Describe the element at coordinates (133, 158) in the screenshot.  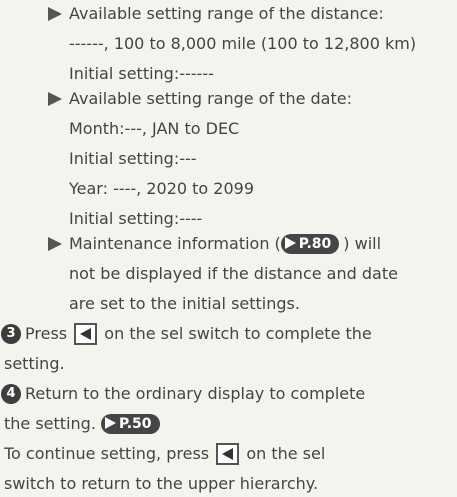
I see `month-initial-setting: Initial setting:---` at that location.